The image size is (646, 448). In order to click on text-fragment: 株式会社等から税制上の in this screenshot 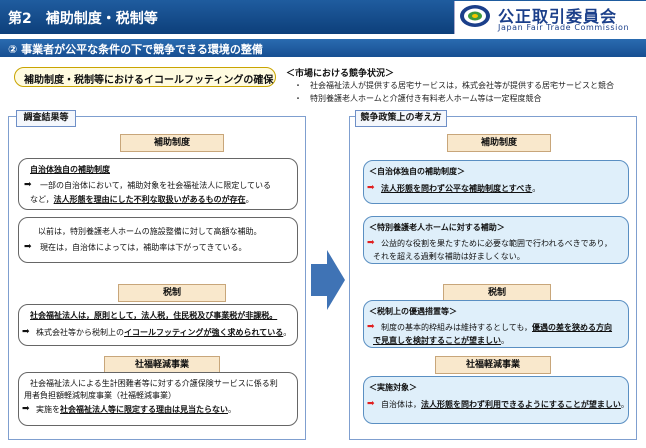, I will do `click(80, 332)`.